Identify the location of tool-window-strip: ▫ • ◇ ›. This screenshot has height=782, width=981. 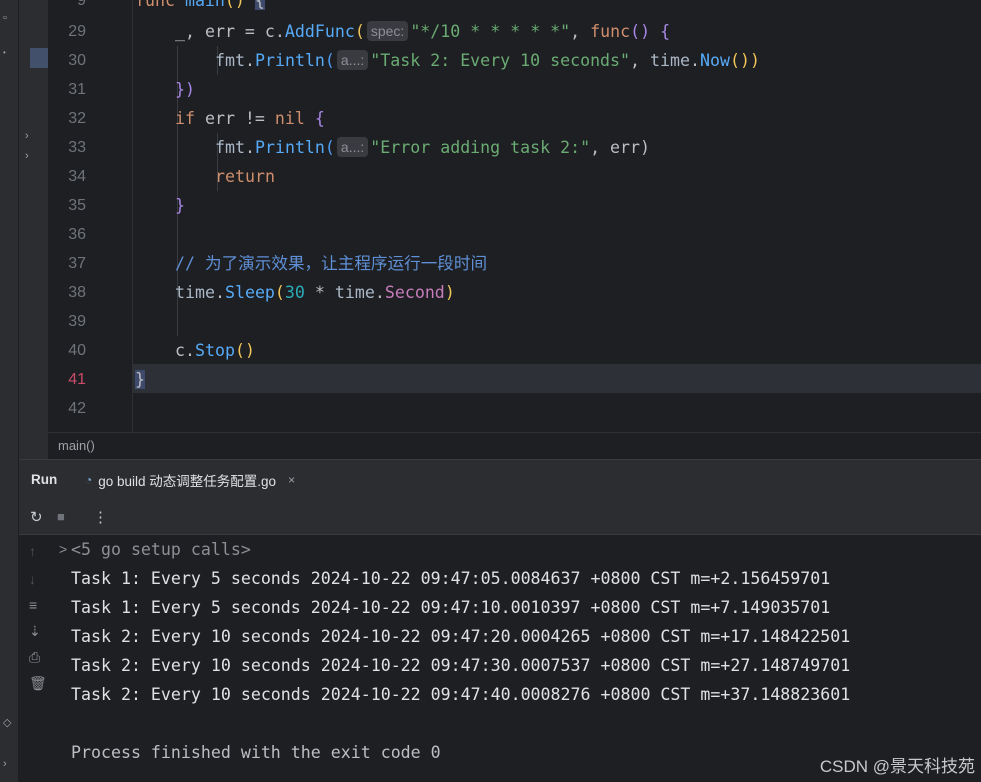
(9, 391).